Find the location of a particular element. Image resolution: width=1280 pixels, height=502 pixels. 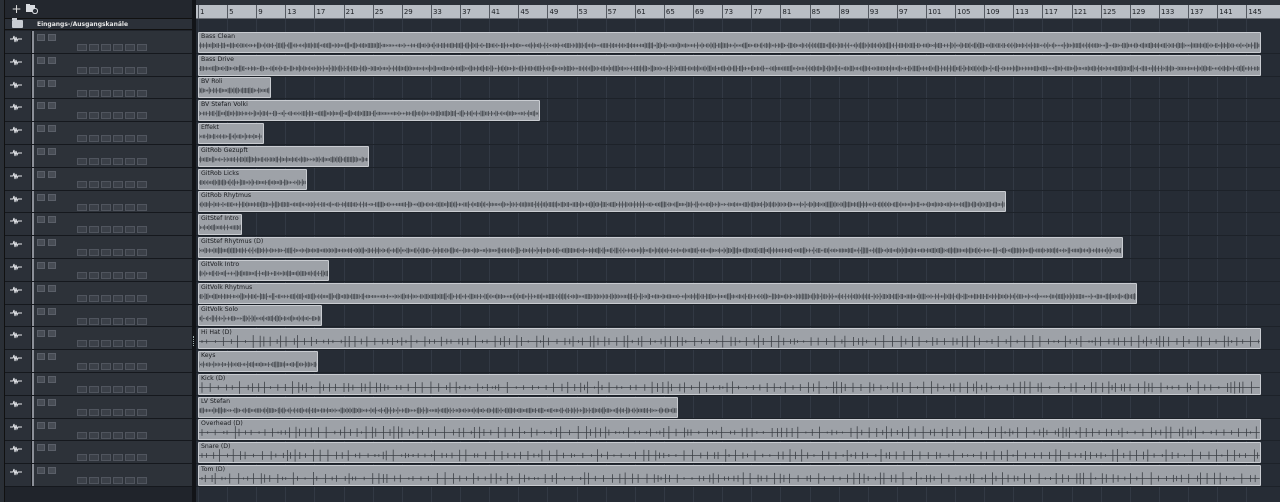

audio-event: GitRob Licks is located at coordinates (253, 179).